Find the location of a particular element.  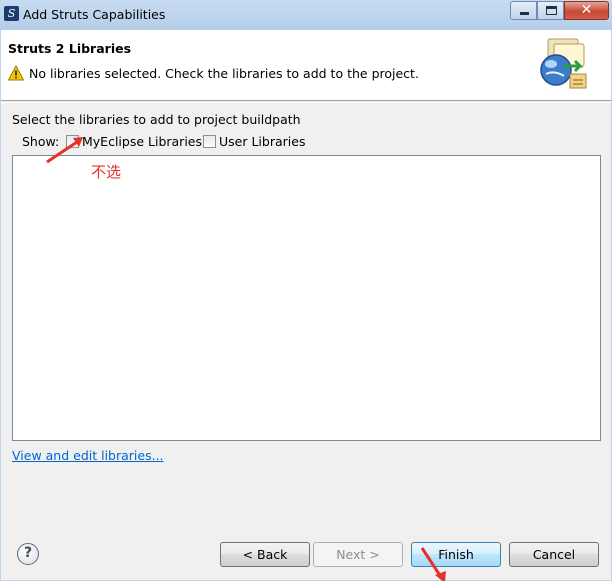

user-libraries-checkbox is located at coordinates (209, 141).